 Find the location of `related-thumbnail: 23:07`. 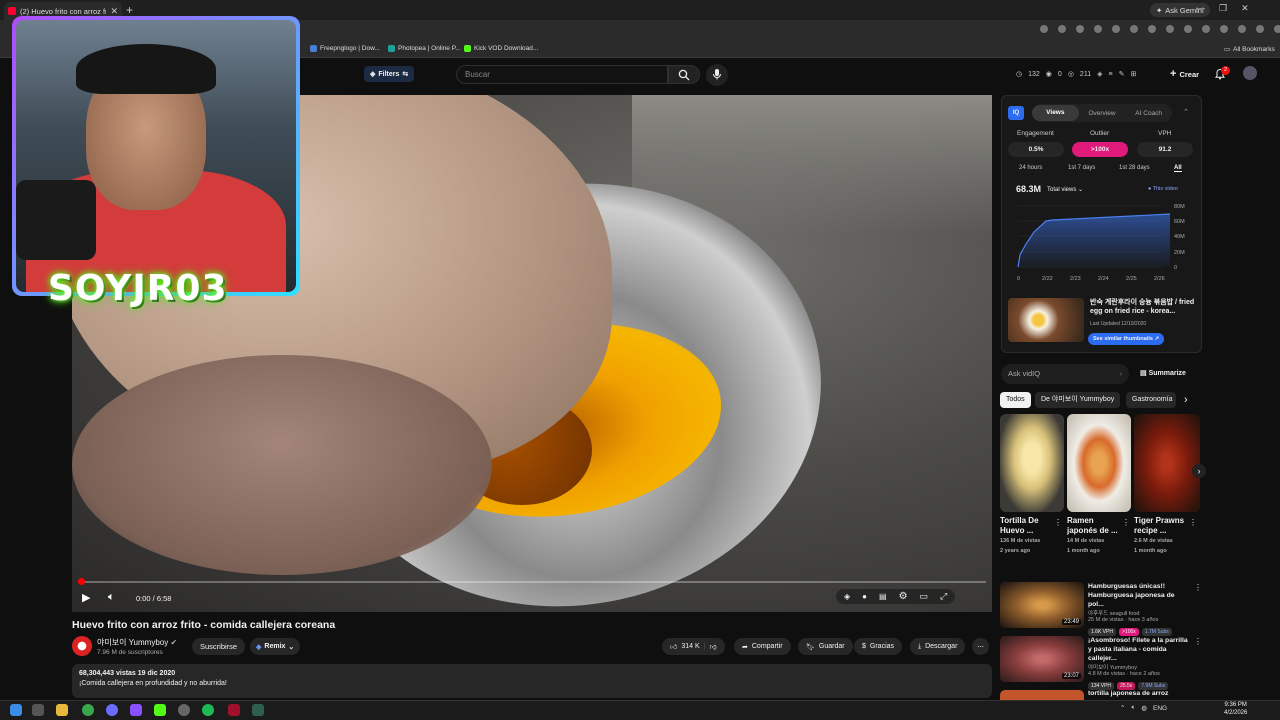

related-thumbnail: 23:07 is located at coordinates (1042, 659).